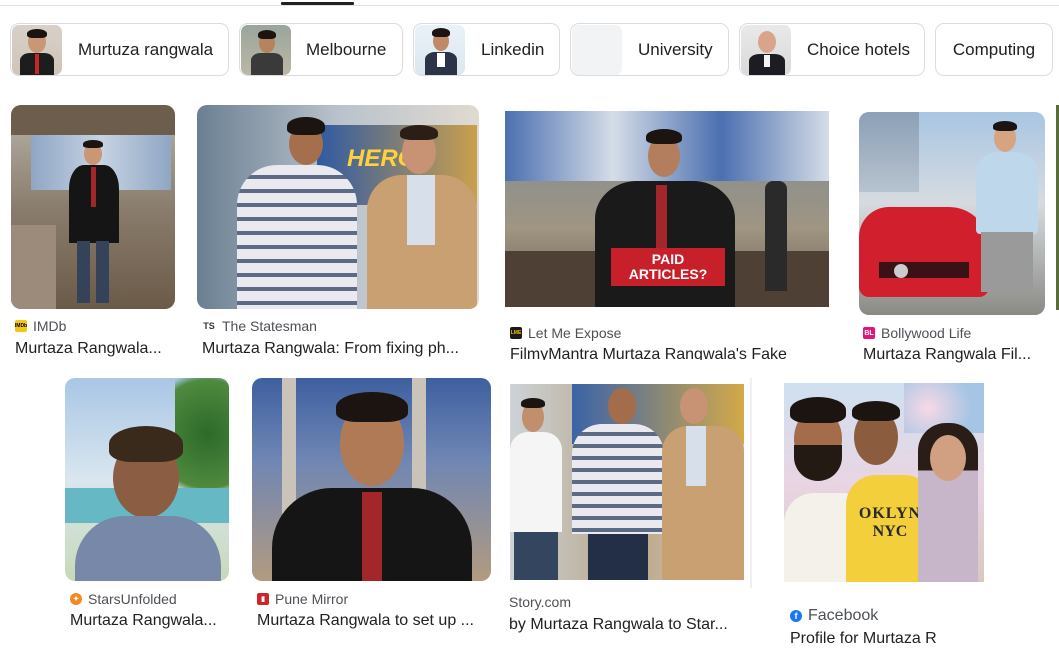 The image size is (1059, 654). Describe the element at coordinates (675, 49) in the screenshot. I see `chip-label: University` at that location.